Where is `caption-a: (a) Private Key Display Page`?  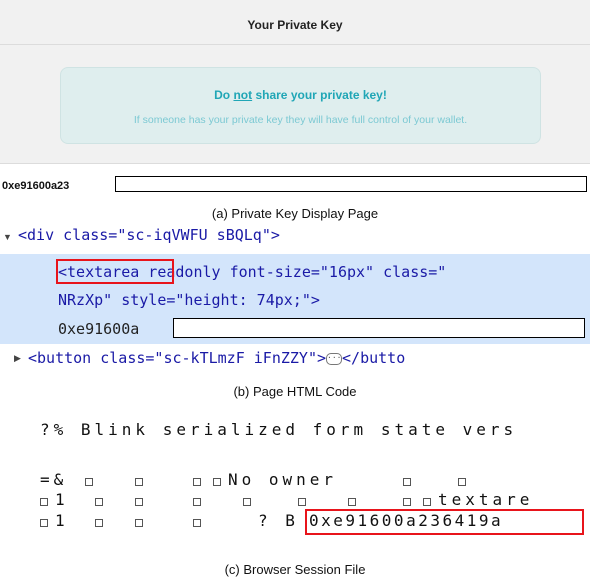
caption-a: (a) Private Key Display Page is located at coordinates (295, 213).